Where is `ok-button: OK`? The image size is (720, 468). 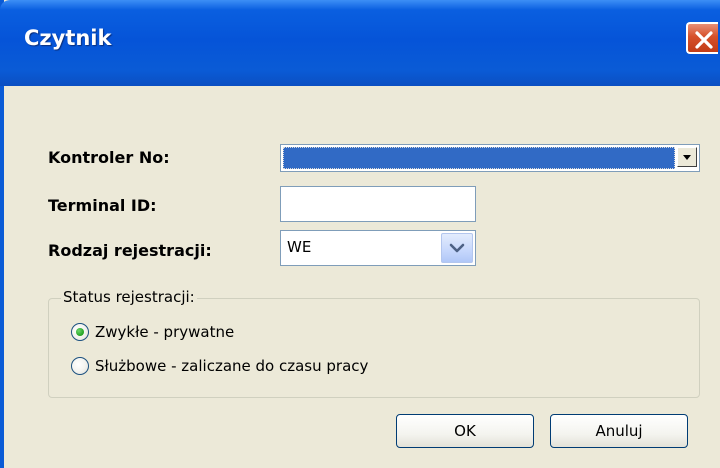 ok-button: OK is located at coordinates (465, 431).